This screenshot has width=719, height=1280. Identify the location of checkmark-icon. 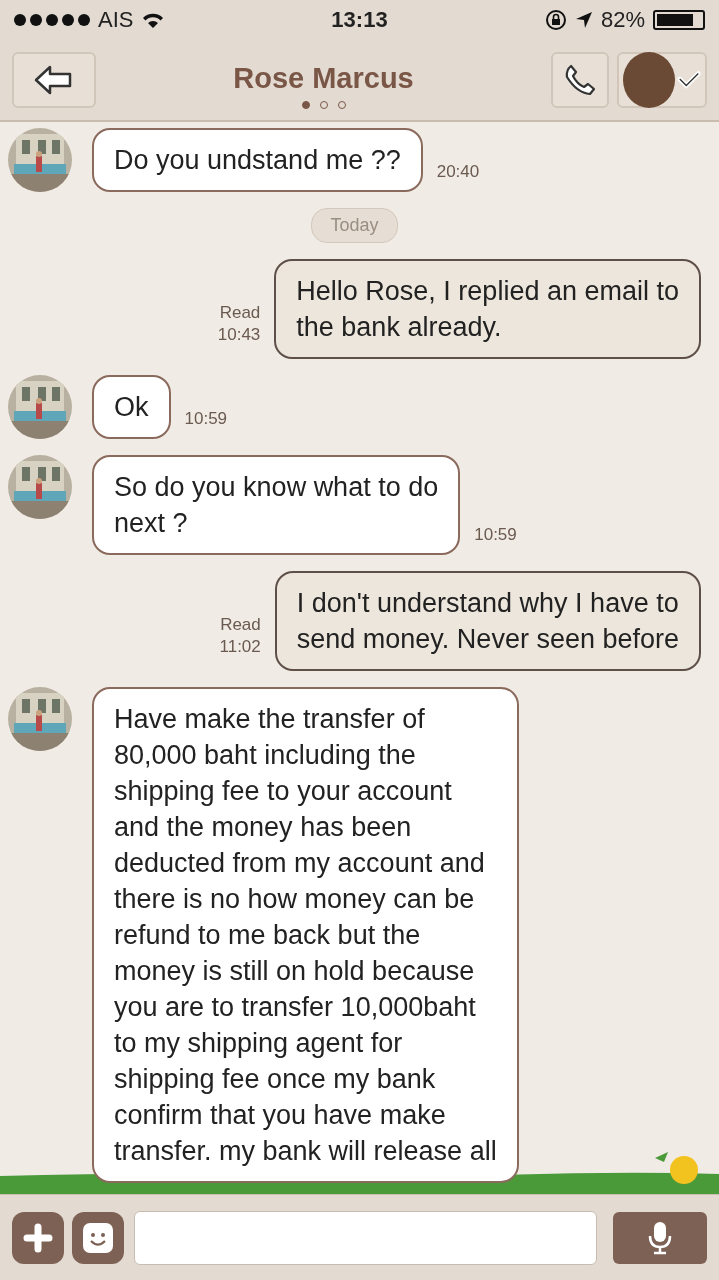
(688, 80).